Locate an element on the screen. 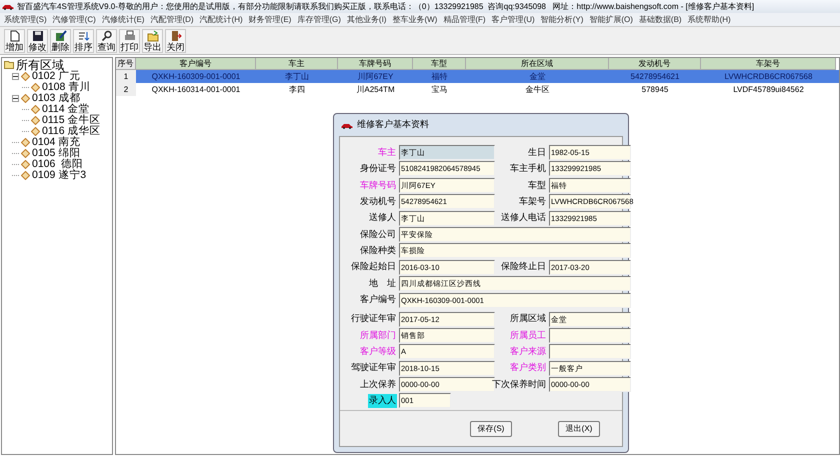 This screenshot has height=458, width=840. dialog-button: 保存(S) is located at coordinates (491, 428).